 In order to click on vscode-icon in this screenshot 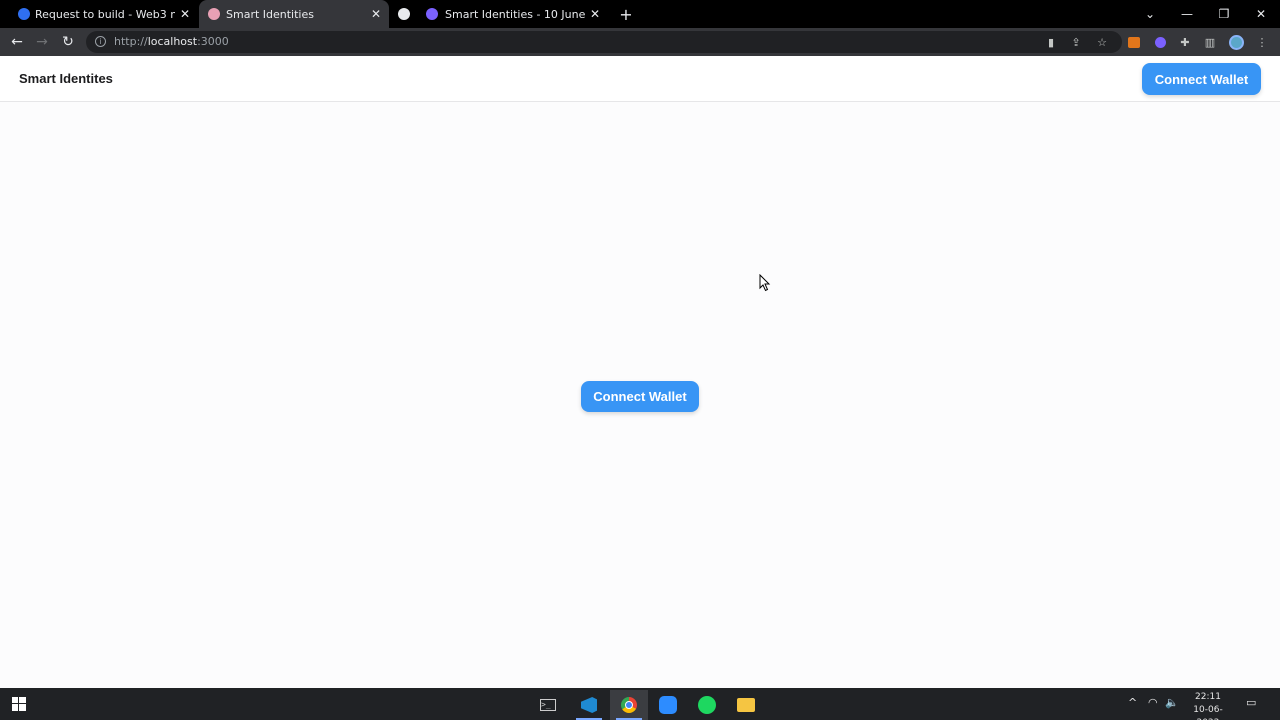, I will do `click(589, 705)`.